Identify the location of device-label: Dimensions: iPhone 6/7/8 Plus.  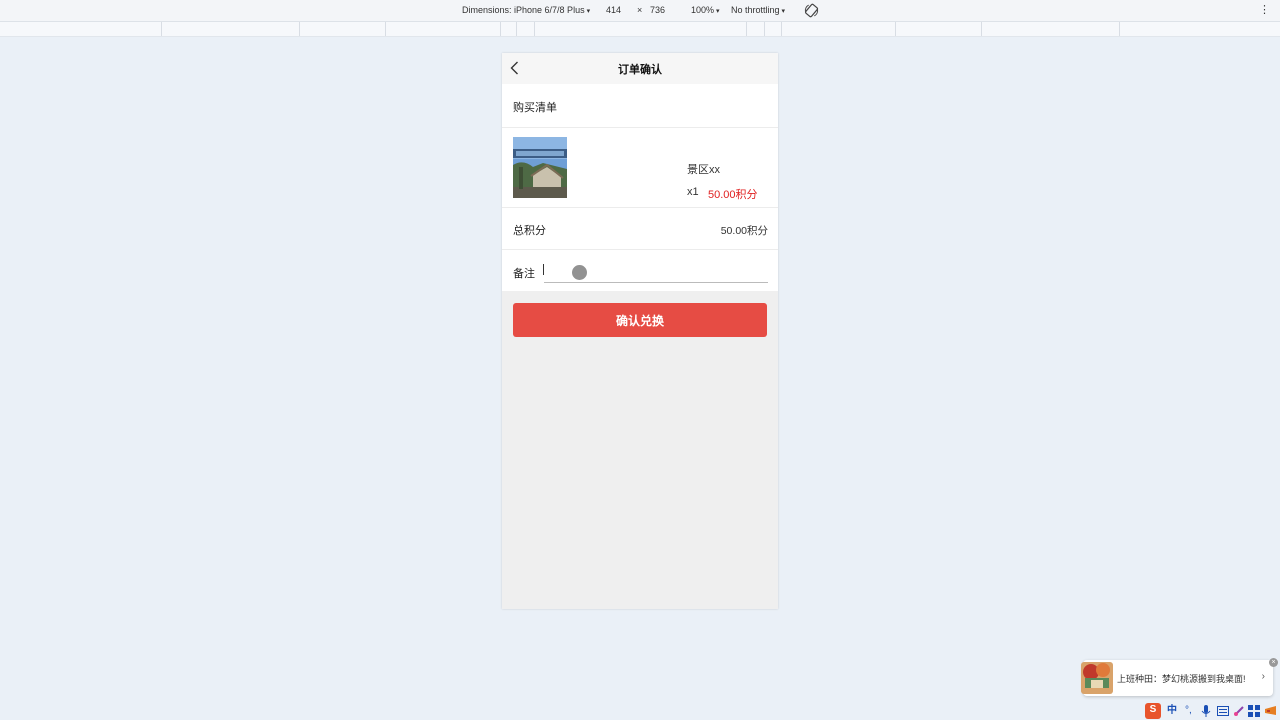
(523, 10).